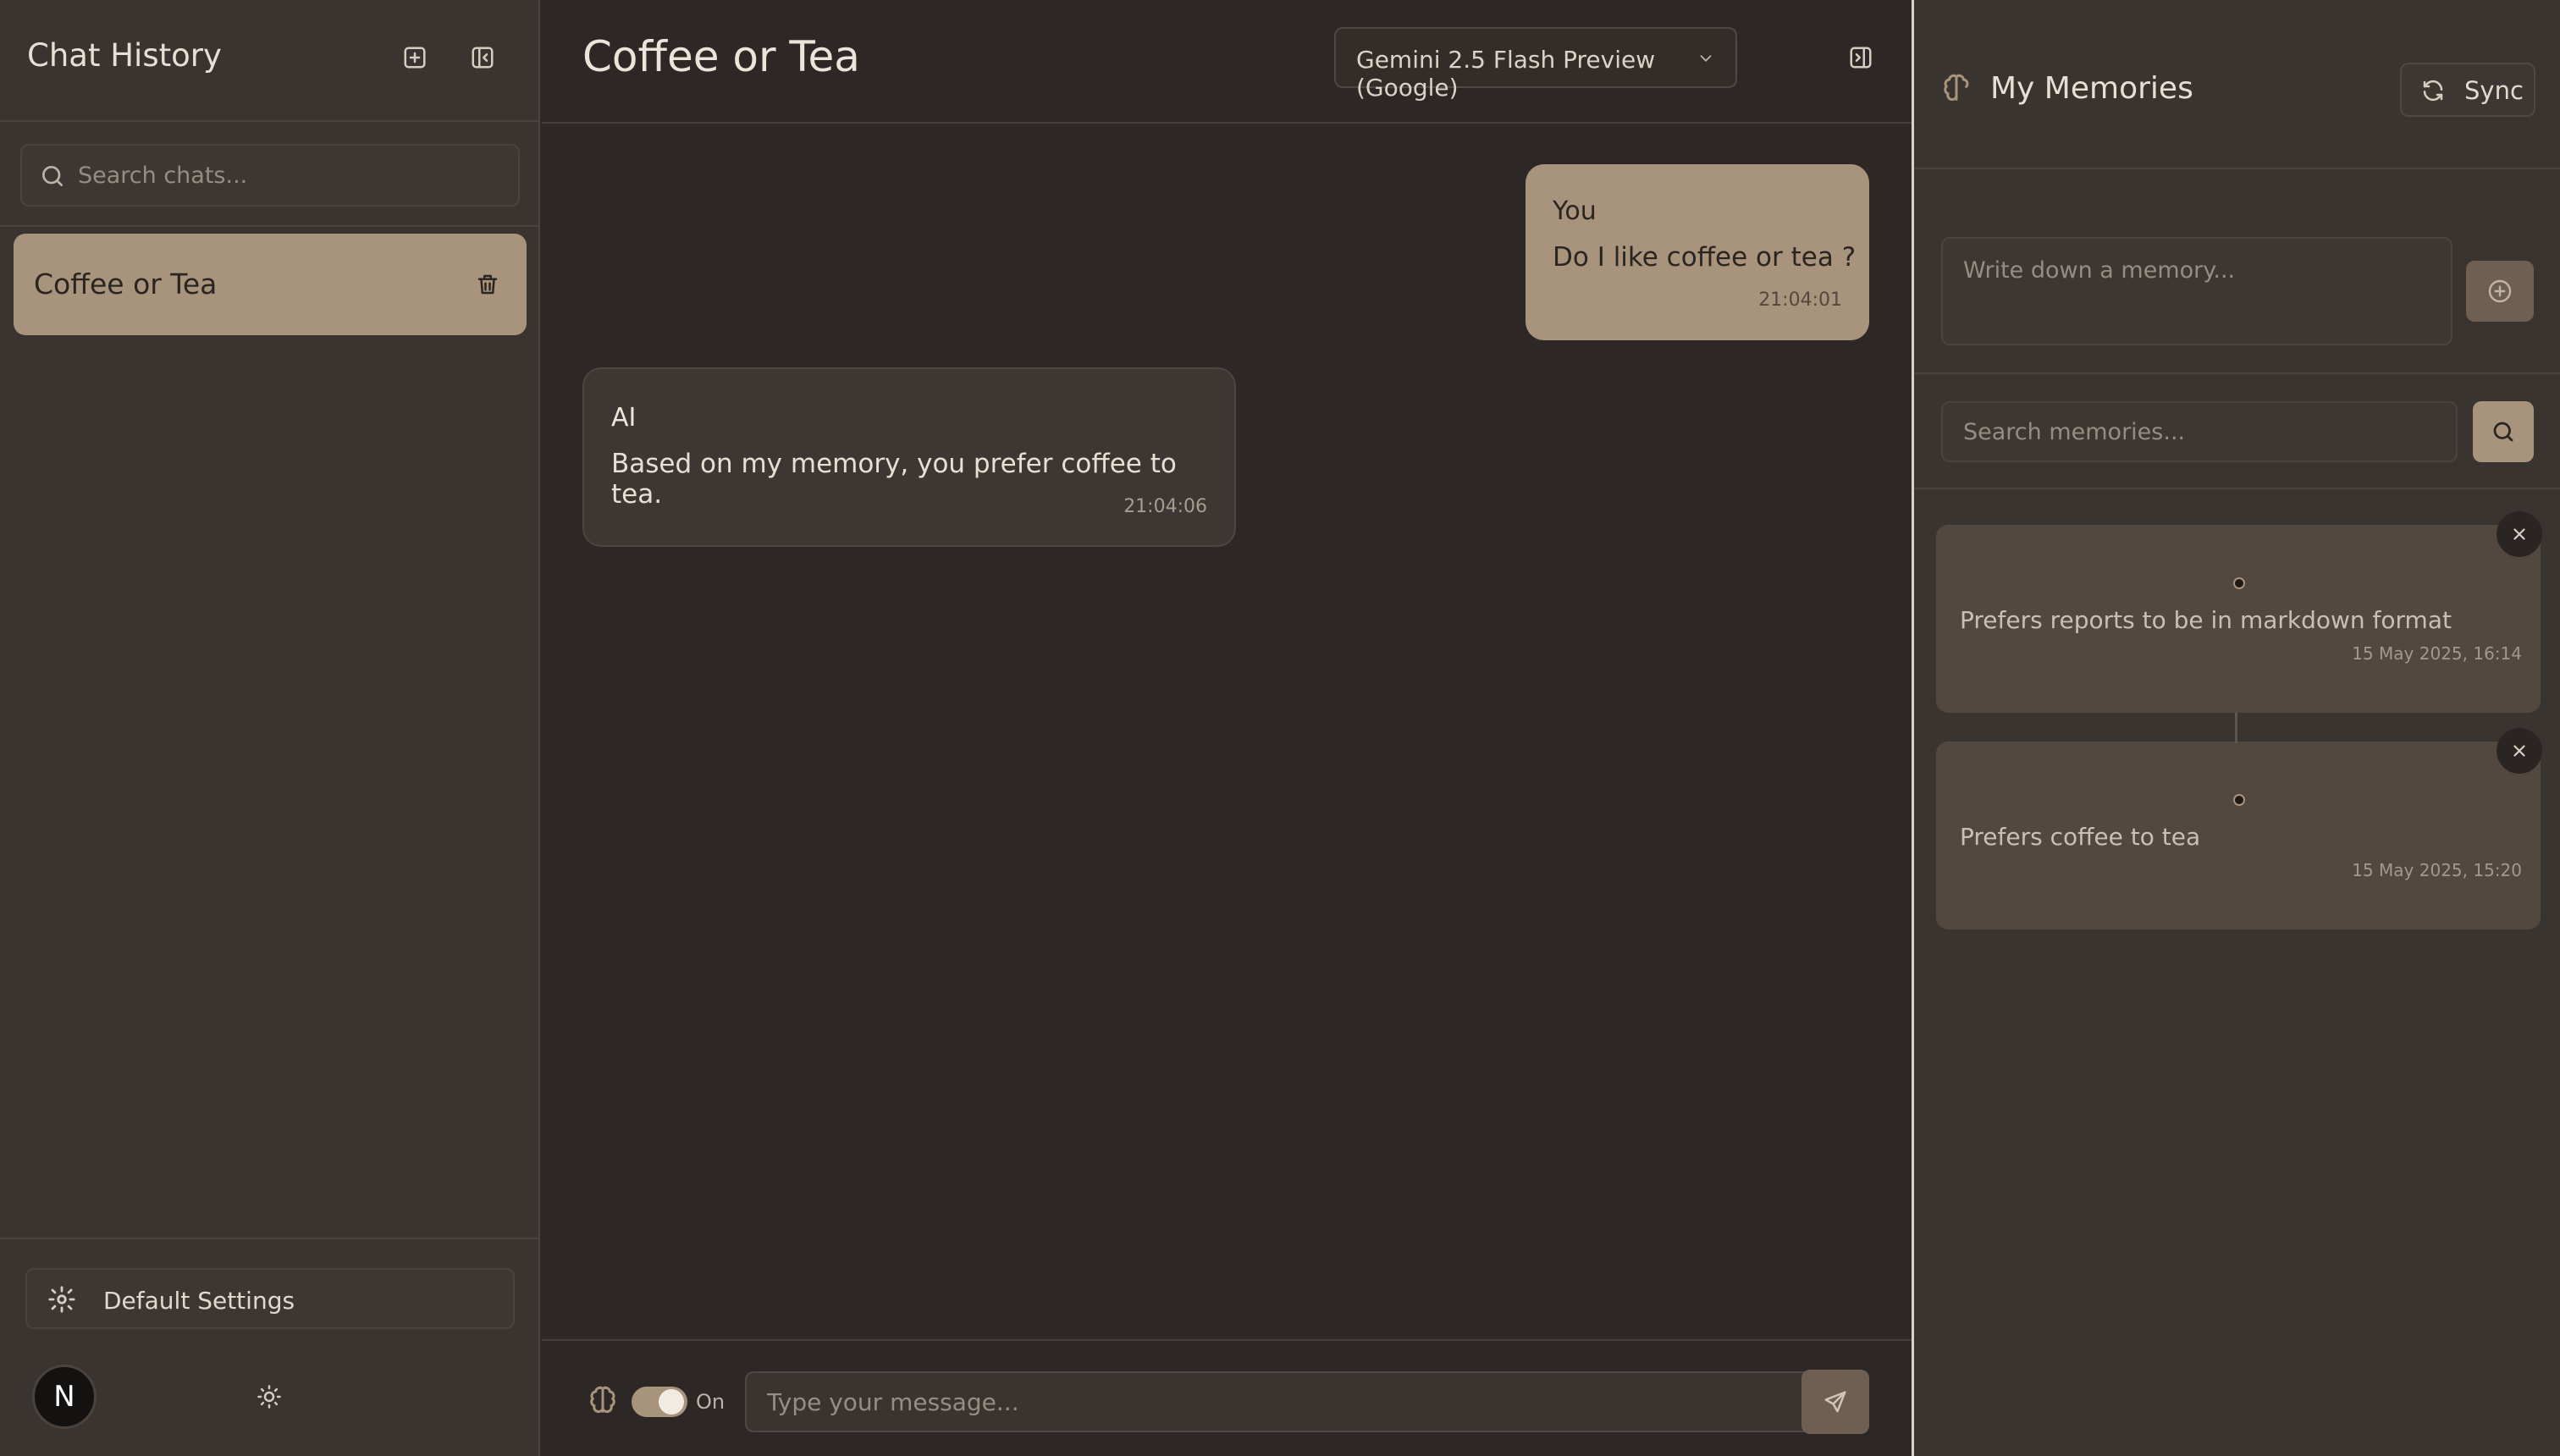 This screenshot has width=2560, height=1456. What do you see at coordinates (2437, 870) in the screenshot?
I see `memory-time: 15 May 2025, 15:20` at bounding box center [2437, 870].